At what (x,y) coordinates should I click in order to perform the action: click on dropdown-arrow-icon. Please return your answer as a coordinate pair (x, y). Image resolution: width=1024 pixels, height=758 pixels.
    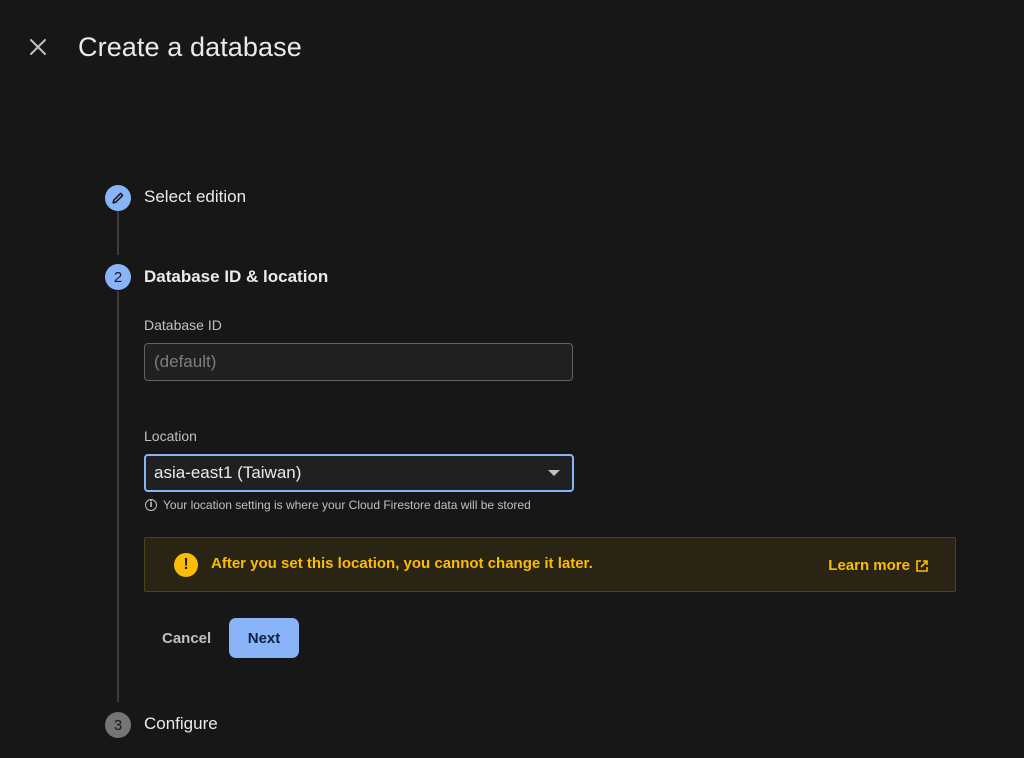
    Looking at the image, I should click on (554, 473).